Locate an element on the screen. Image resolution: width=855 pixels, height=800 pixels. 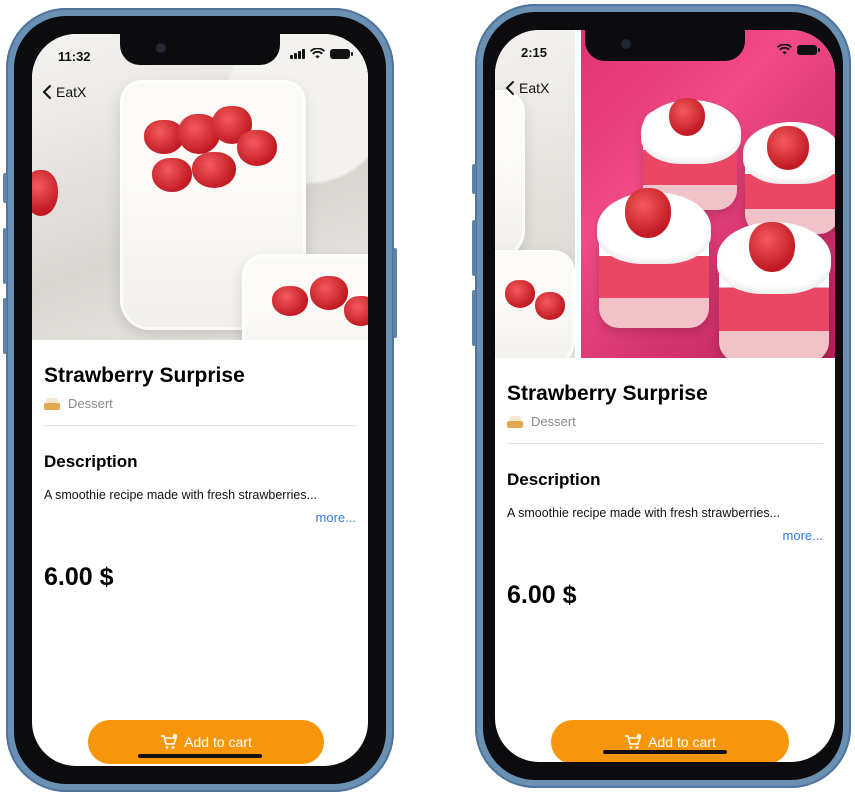
add-to-cart-button: Add to cart is located at coordinates (670, 741).